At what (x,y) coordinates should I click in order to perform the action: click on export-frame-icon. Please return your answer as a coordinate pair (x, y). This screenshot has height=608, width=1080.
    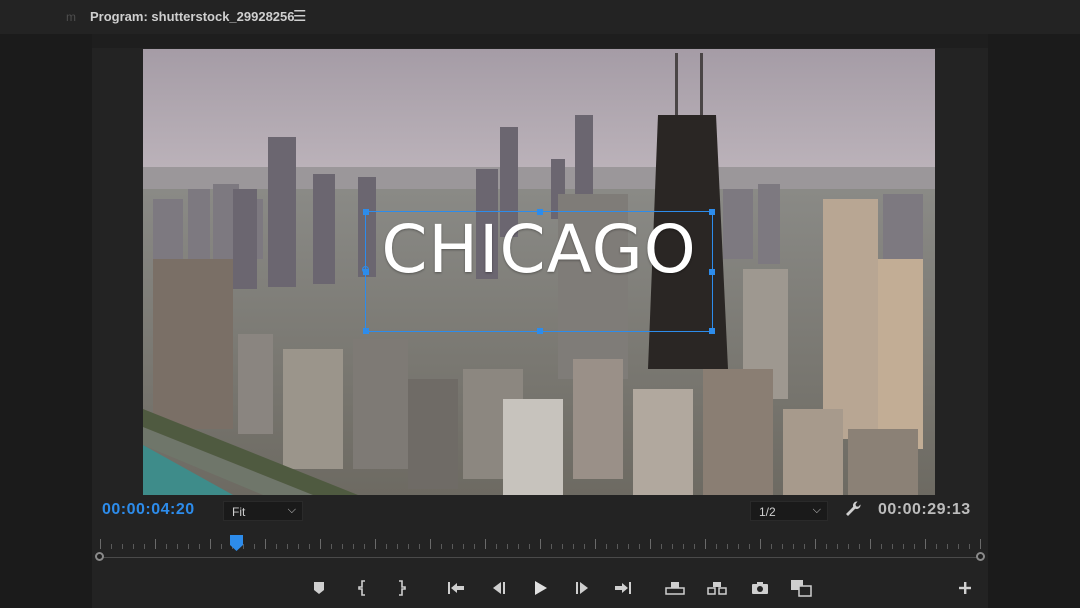
    Looking at the image, I should click on (760, 588).